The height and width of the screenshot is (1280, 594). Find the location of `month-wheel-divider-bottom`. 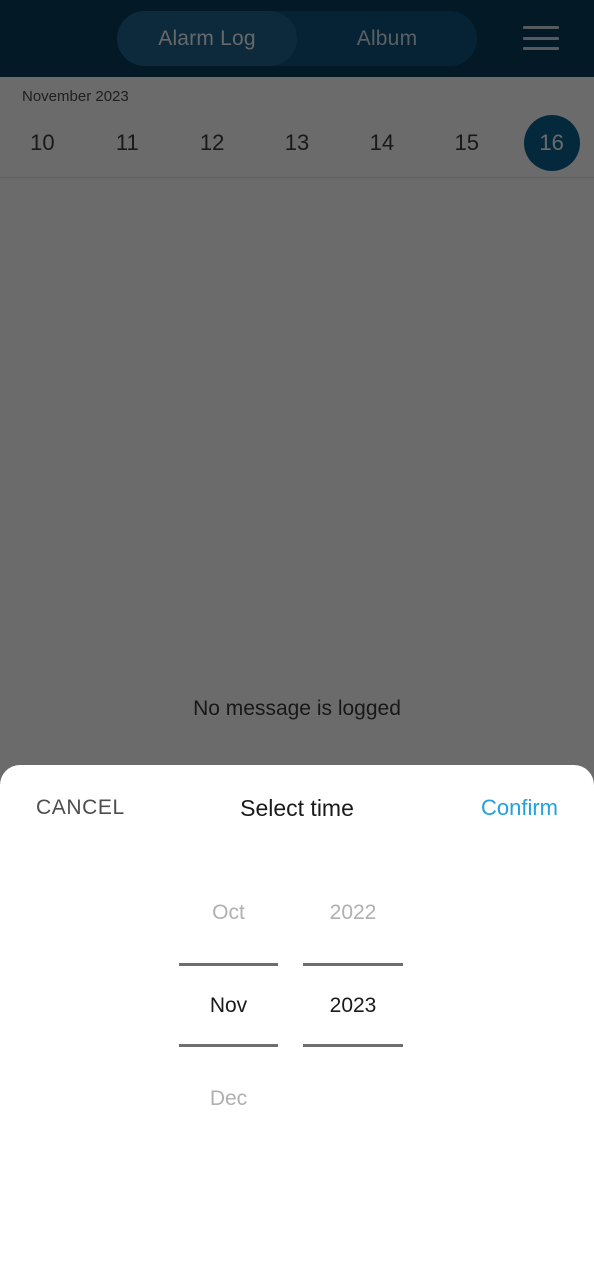

month-wheel-divider-bottom is located at coordinates (228, 1045).